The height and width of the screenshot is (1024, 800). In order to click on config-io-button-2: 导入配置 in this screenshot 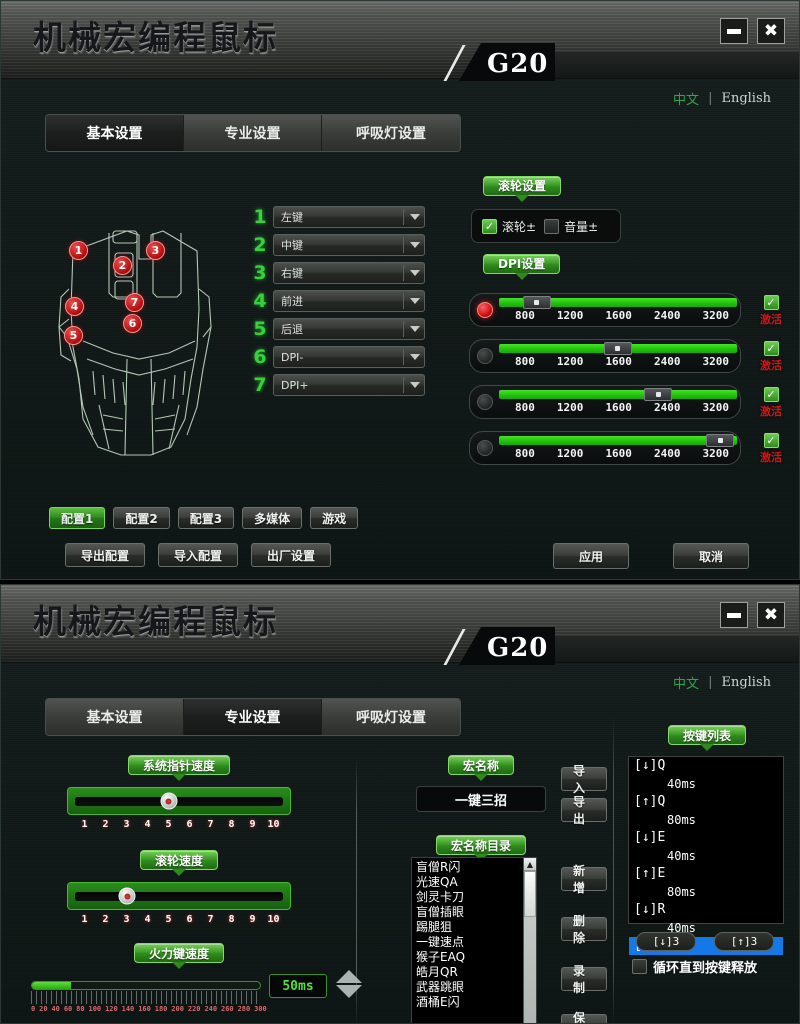, I will do `click(198, 555)`.